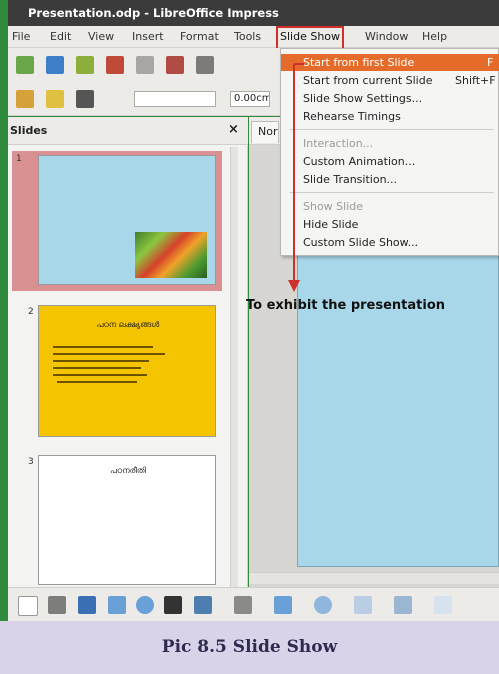  Describe the element at coordinates (247, 37) in the screenshot. I see `menu-tools: Tools` at that location.